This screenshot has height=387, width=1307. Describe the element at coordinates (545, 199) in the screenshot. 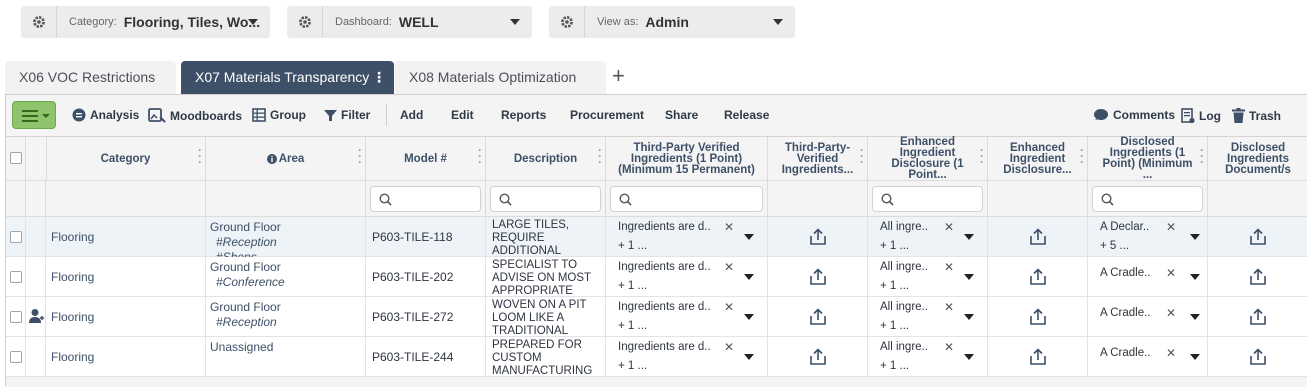

I see `description-search-input` at that location.